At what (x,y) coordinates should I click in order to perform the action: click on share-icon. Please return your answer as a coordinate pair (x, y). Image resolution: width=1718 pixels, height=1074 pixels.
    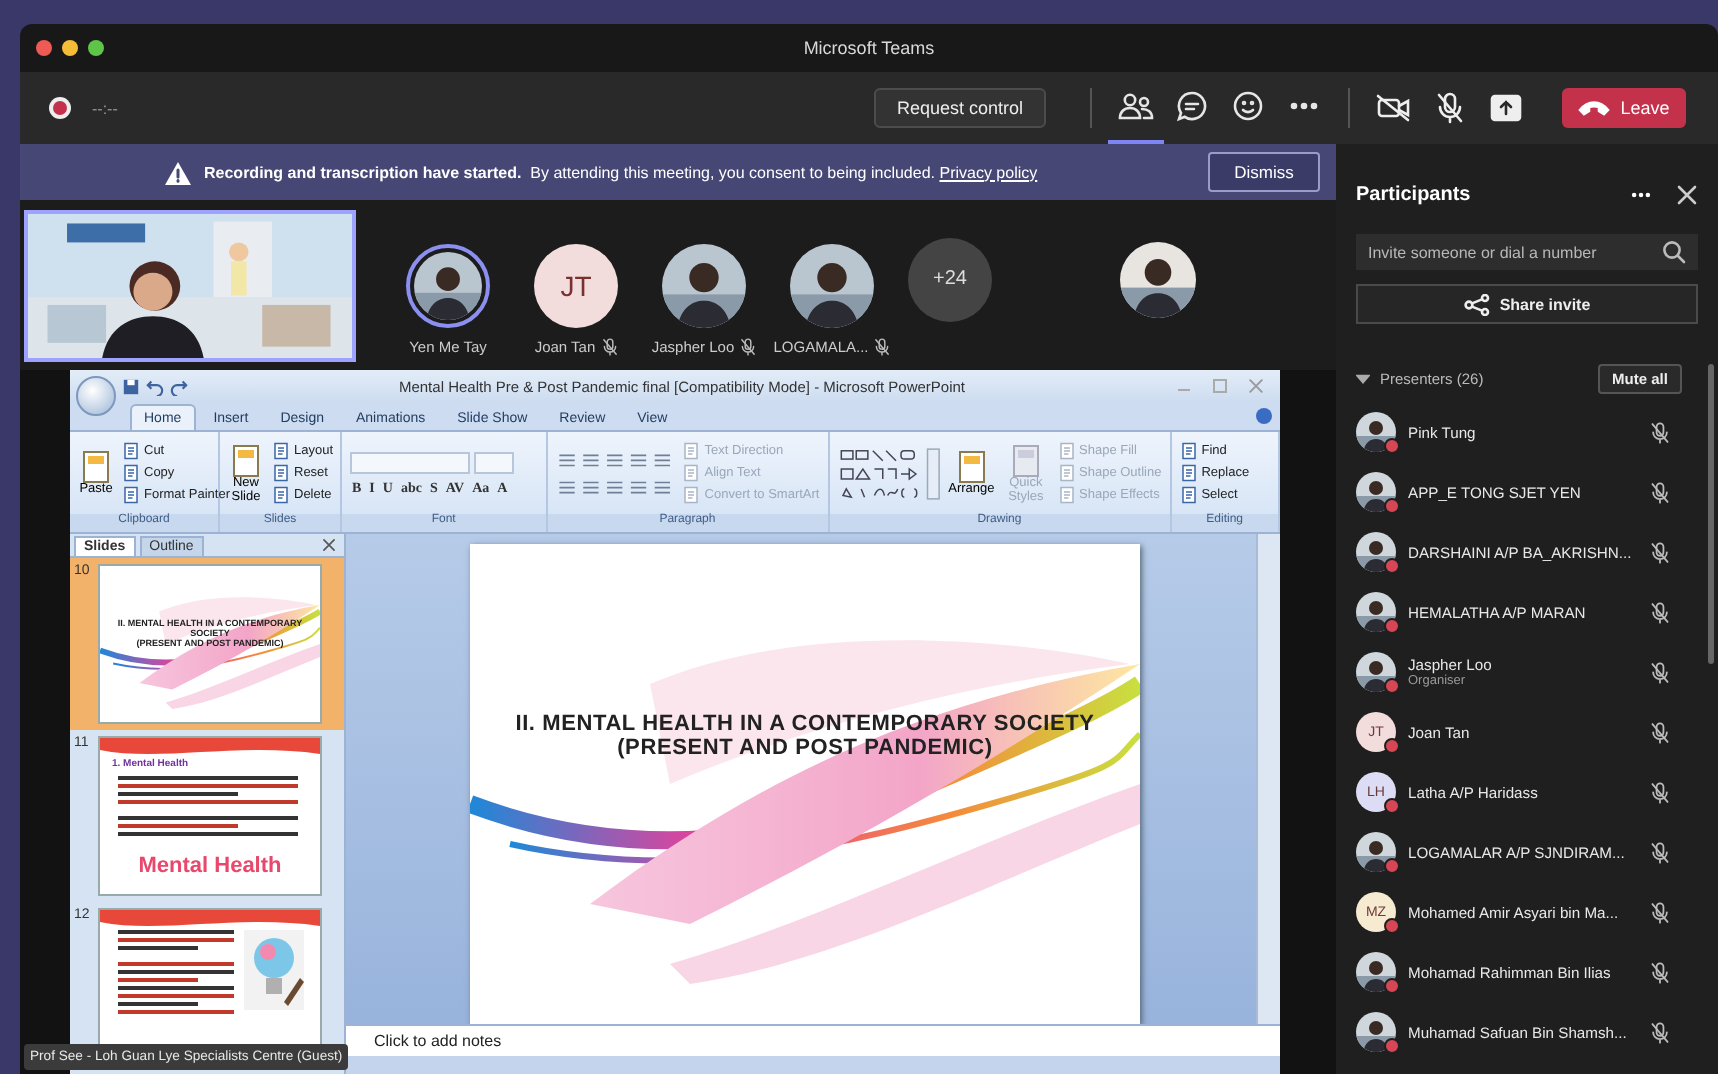
    Looking at the image, I should click on (1476, 304).